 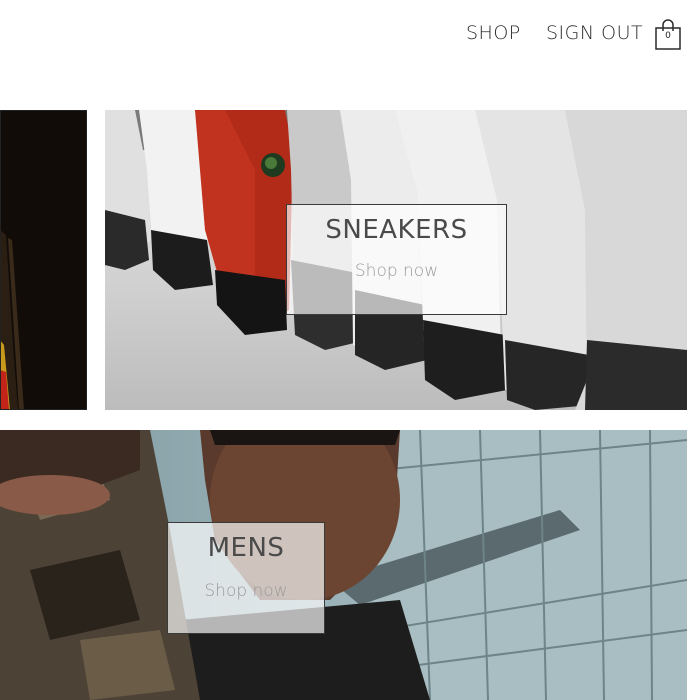 What do you see at coordinates (493, 33) in the screenshot?
I see `nav-shop-link: SHOP` at bounding box center [493, 33].